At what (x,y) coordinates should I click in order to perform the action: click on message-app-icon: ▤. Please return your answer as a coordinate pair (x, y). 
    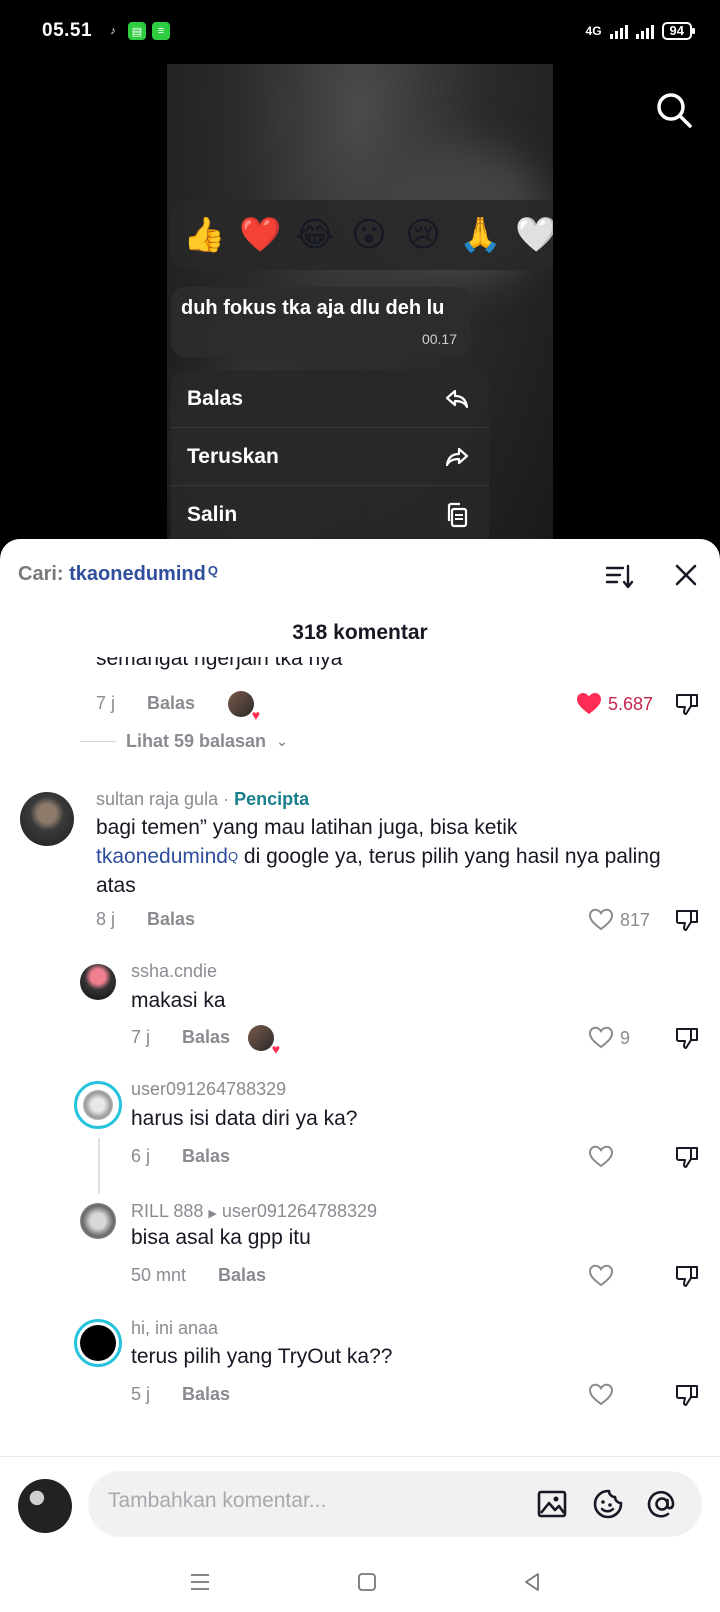
    Looking at the image, I should click on (137, 31).